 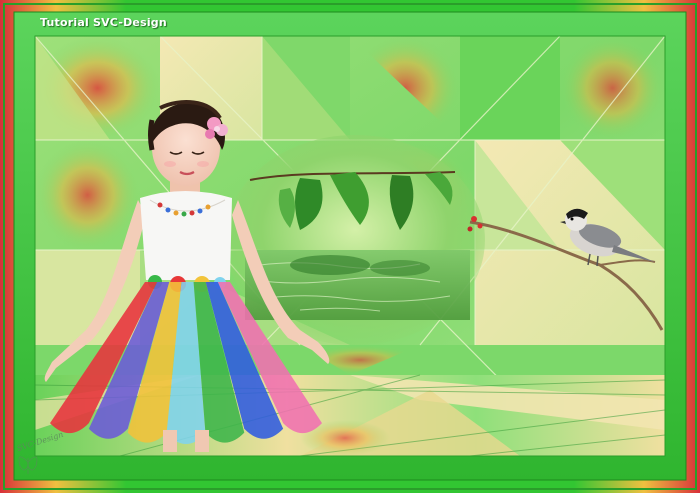 What do you see at coordinates (103, 22) in the screenshot?
I see `artwork-title: Tutorial SVC-Design` at bounding box center [103, 22].